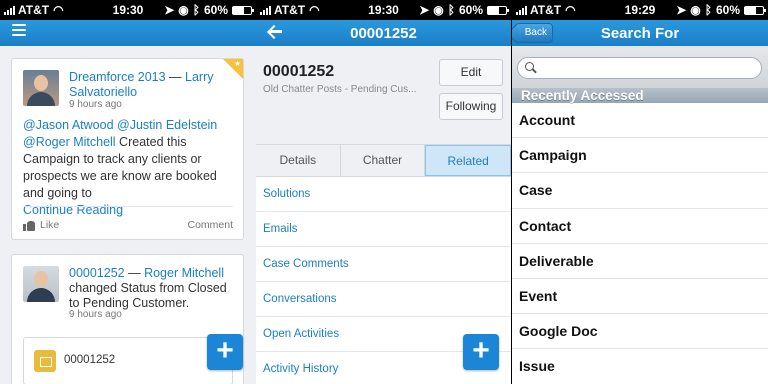  I want to click on related-item-case-comments: Case Comments, so click(383, 264).